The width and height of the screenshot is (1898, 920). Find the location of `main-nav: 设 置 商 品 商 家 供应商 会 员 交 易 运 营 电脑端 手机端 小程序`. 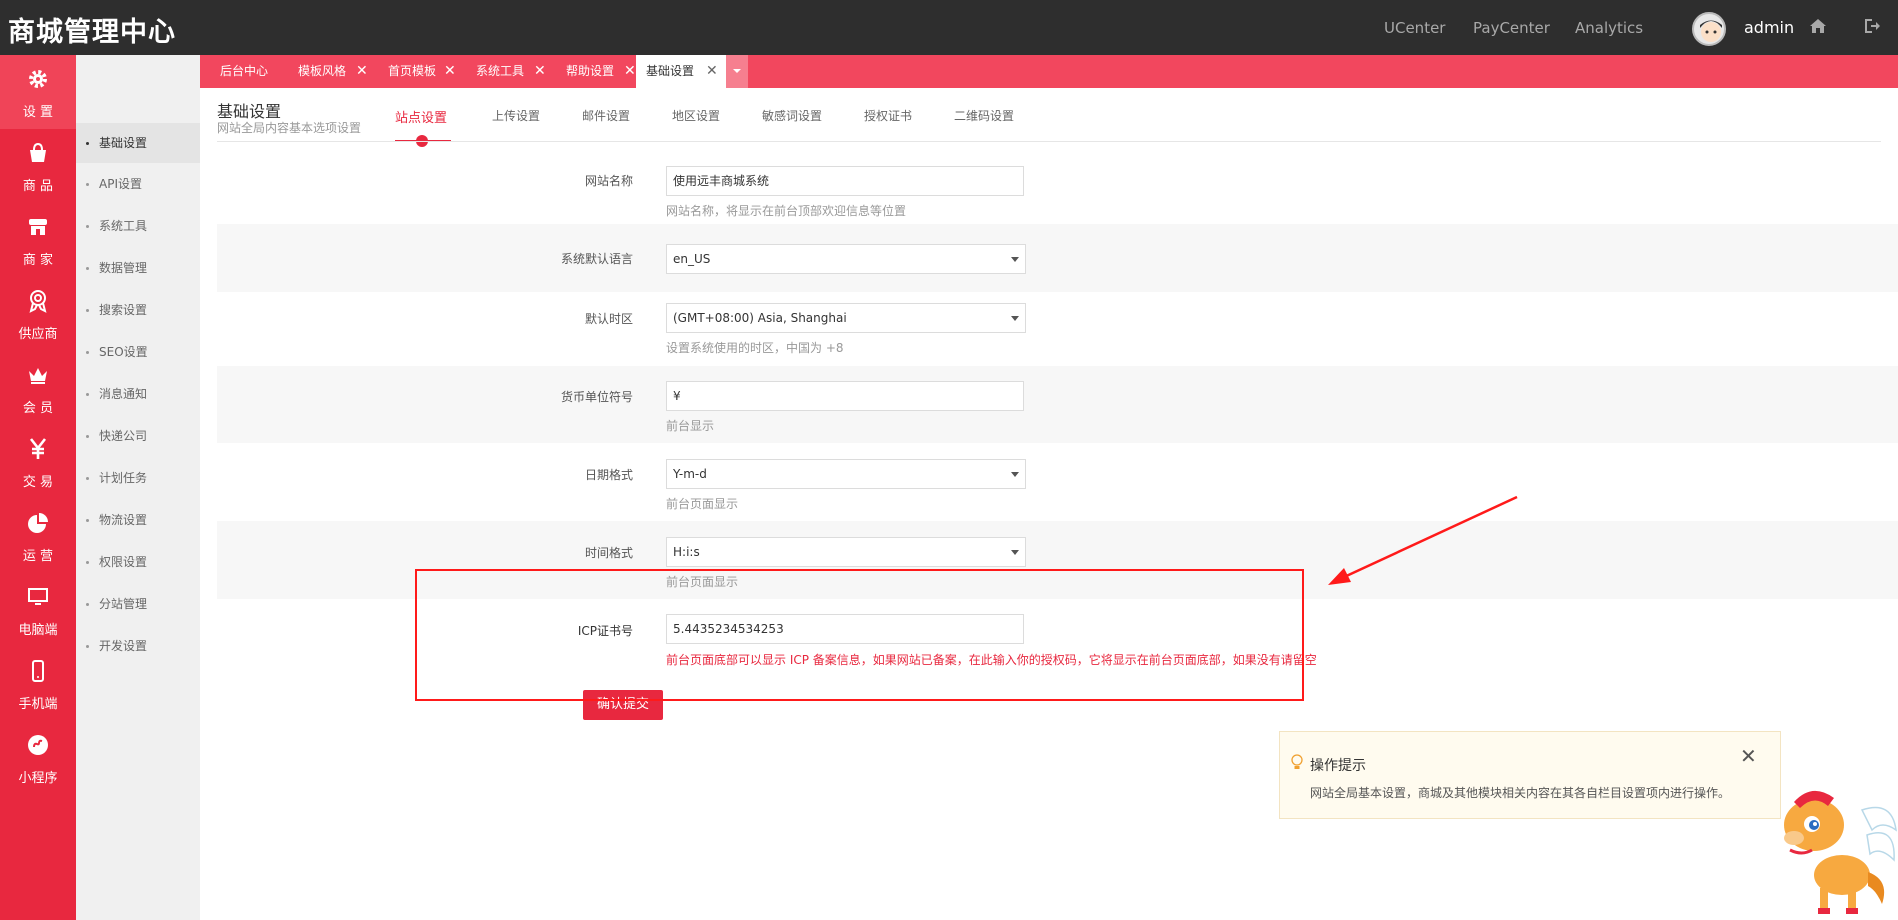

main-nav: 设 置 商 品 商 家 供应商 会 员 交 易 运 营 电脑端 手机端 小程序 is located at coordinates (38, 487).